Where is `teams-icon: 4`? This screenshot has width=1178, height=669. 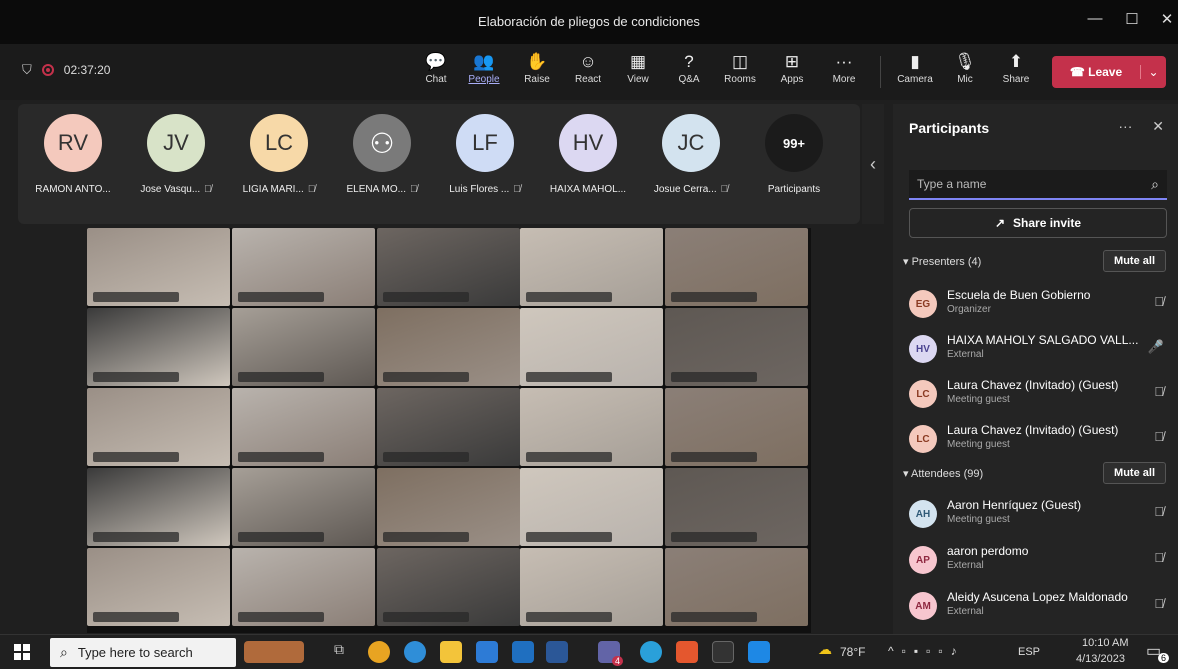 teams-icon: 4 is located at coordinates (610, 653).